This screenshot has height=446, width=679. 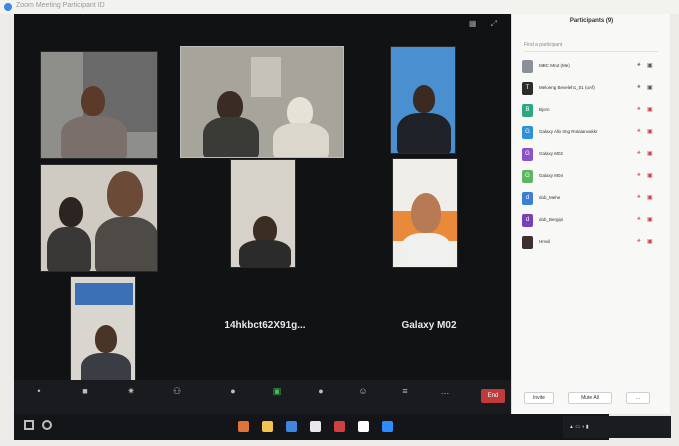 What do you see at coordinates (544, 109) in the screenshot?
I see `participant-name: Bjorn` at bounding box center [544, 109].